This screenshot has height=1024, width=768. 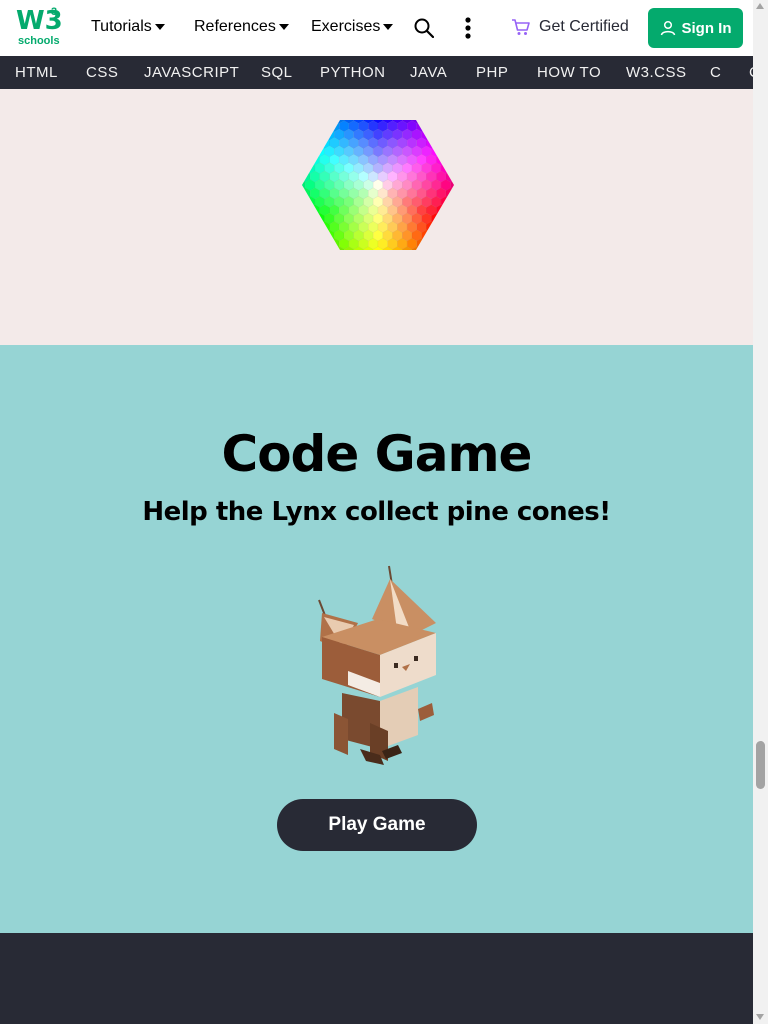 What do you see at coordinates (584, 27) in the screenshot?
I see `get-certified-label: Get Certified` at bounding box center [584, 27].